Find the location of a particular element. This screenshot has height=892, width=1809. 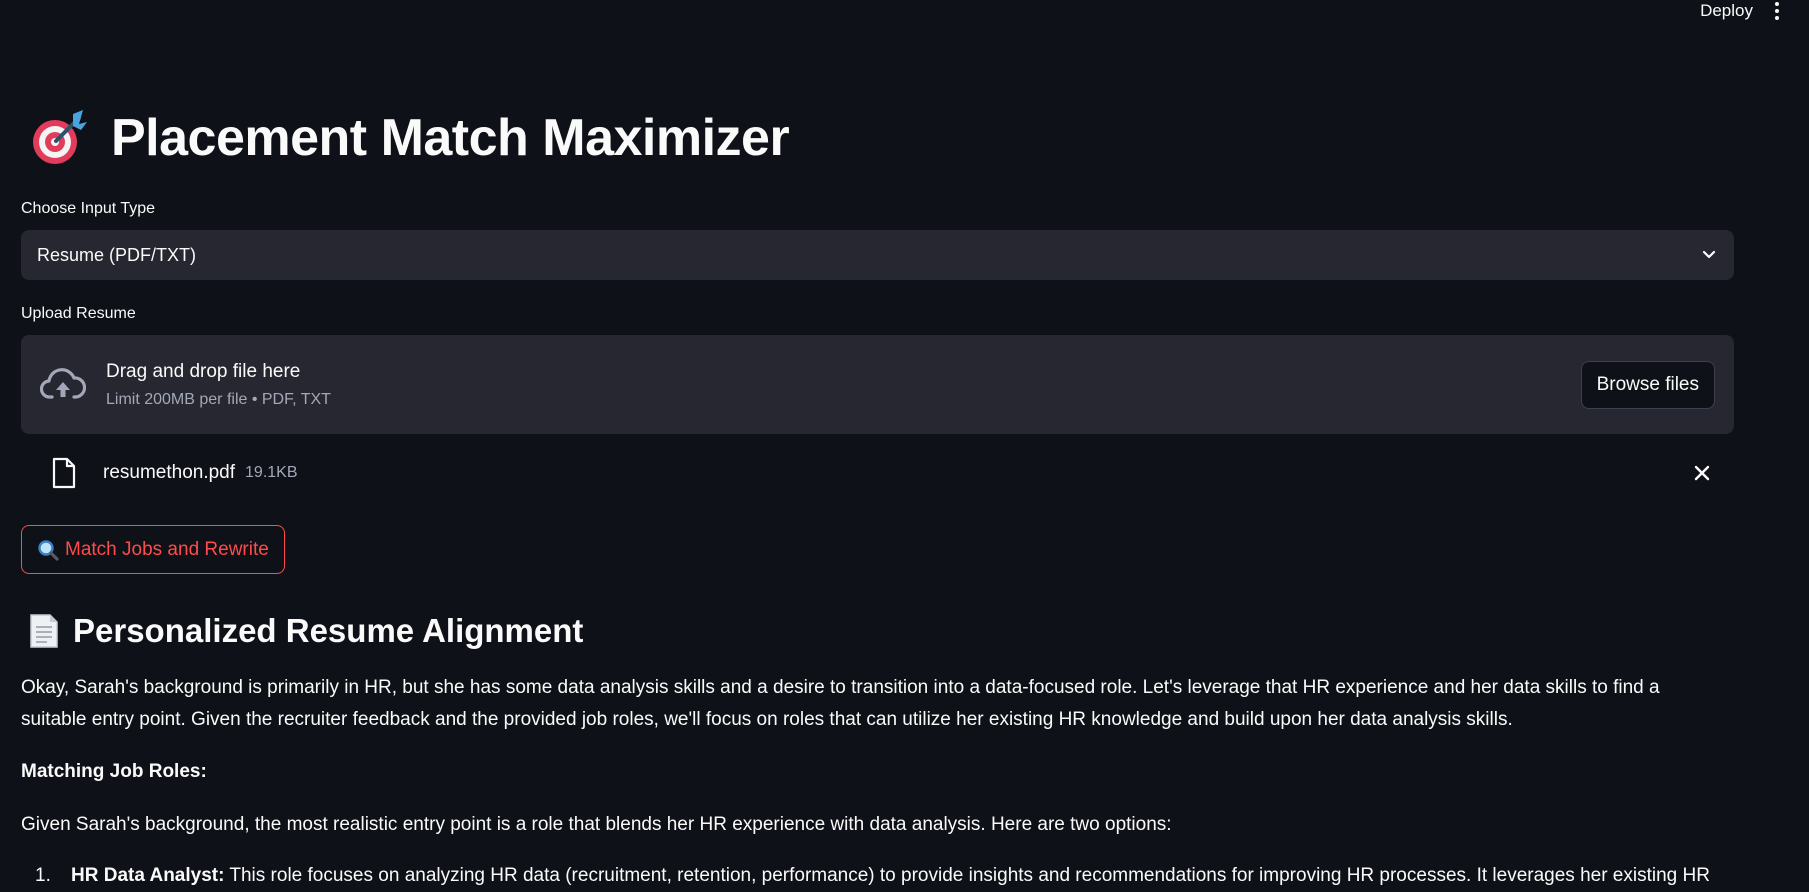

deploy-button: Deploy is located at coordinates (1726, 11).